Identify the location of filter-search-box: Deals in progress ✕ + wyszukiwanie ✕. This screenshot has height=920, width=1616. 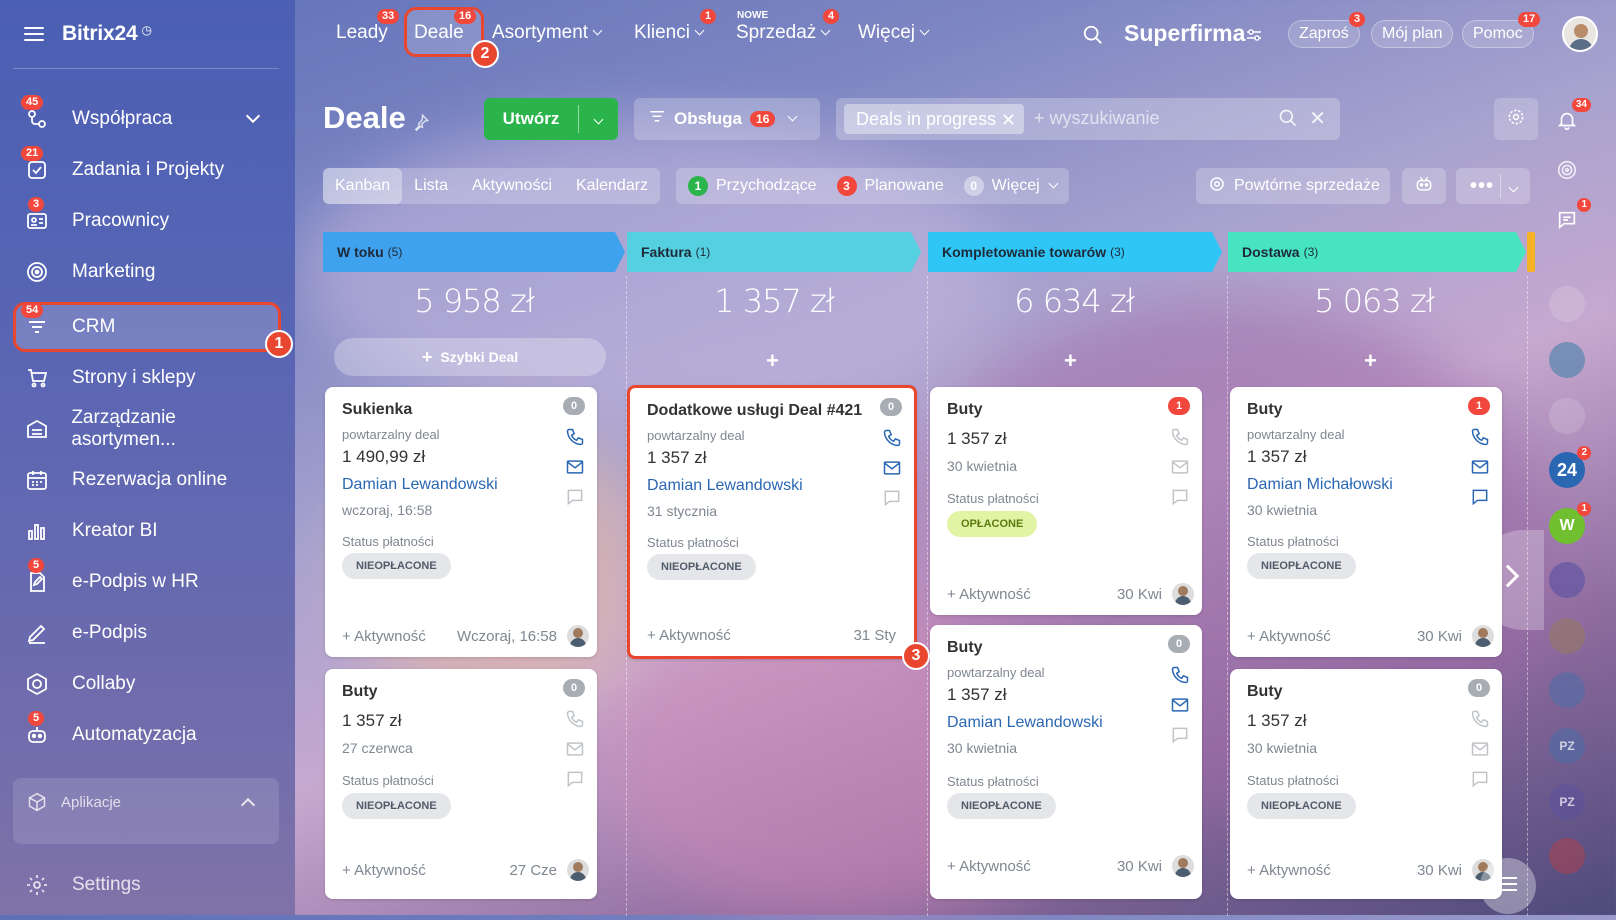
(1088, 119).